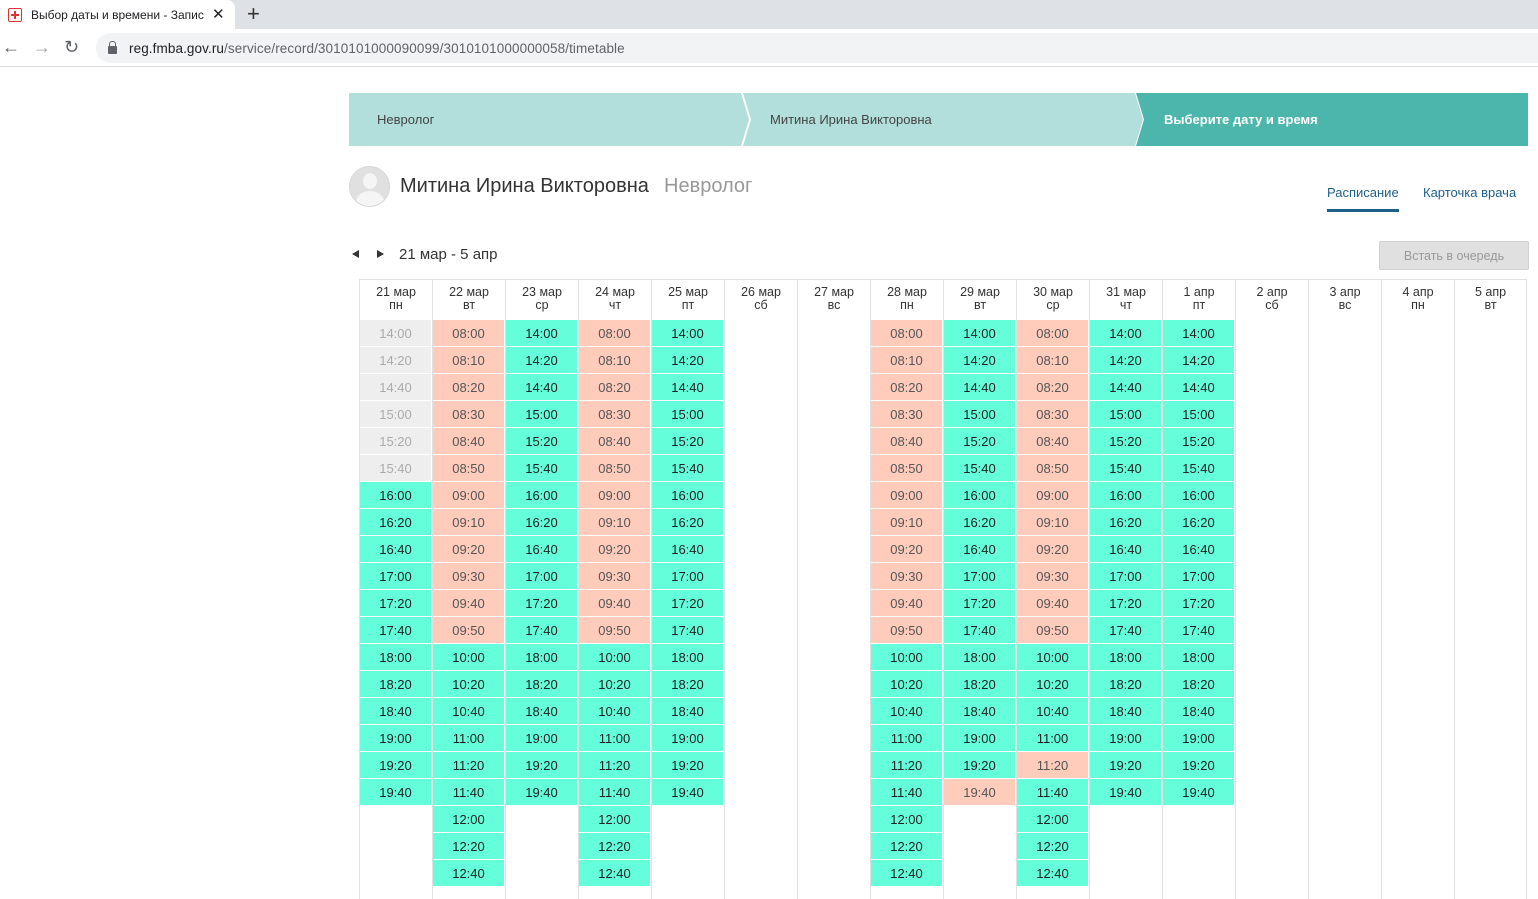  I want to click on reload-icon: ↻, so click(71, 47).